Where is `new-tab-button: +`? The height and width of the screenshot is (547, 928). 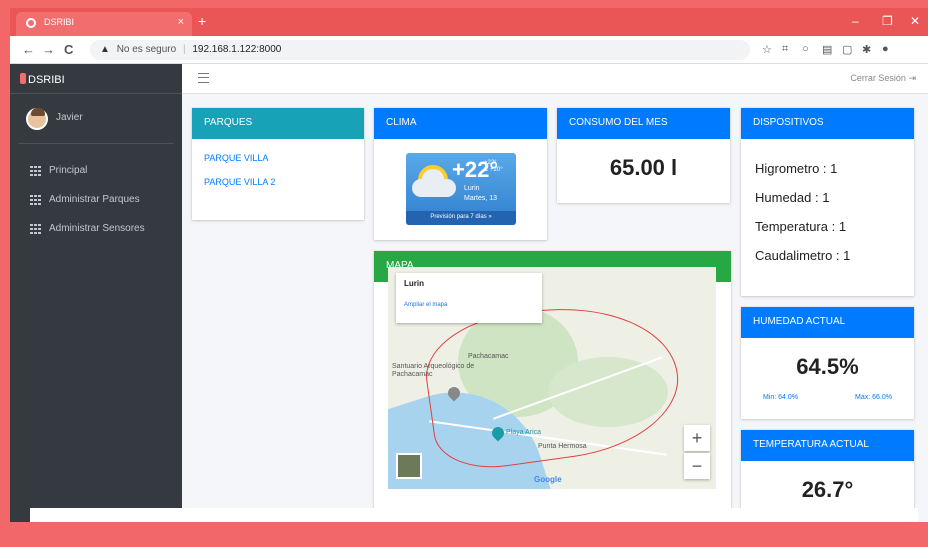
new-tab-button: + is located at coordinates (202, 21).